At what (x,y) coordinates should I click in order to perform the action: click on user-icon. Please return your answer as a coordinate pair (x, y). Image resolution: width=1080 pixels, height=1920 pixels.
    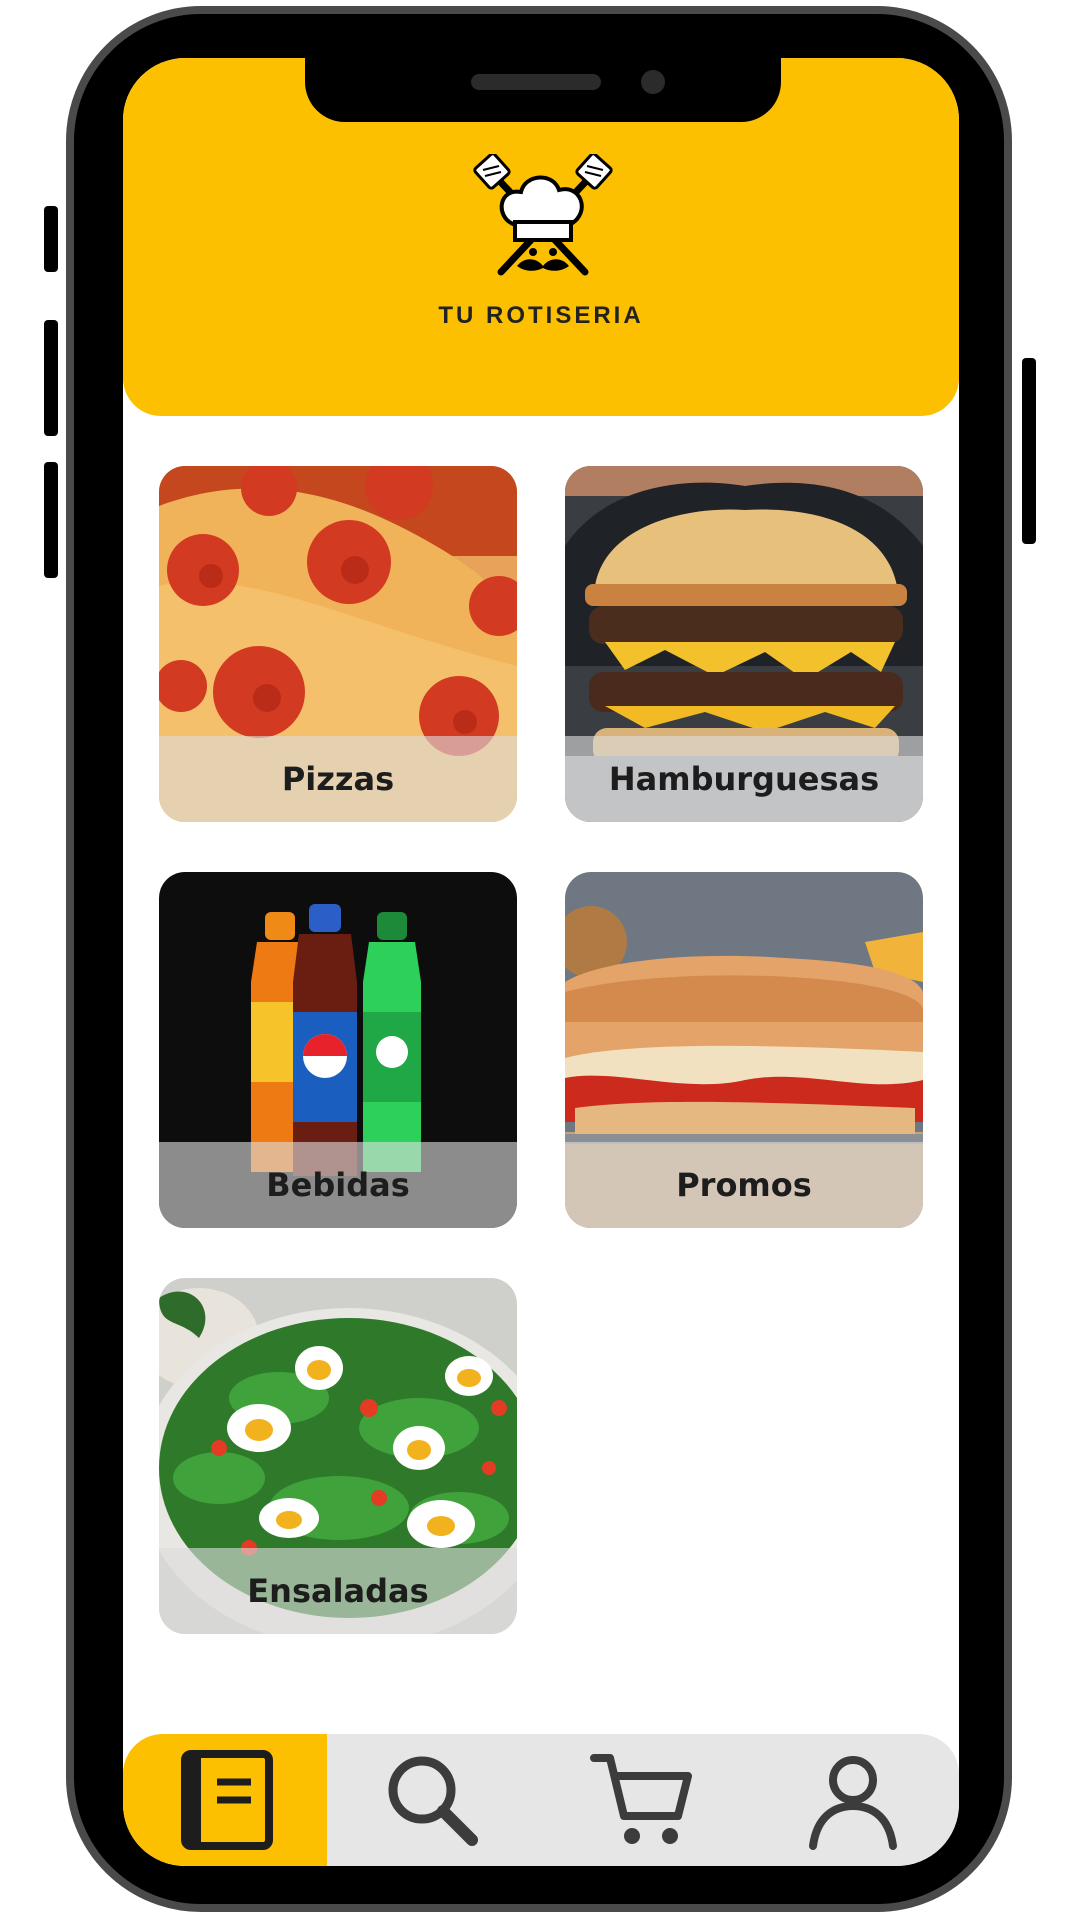
    Looking at the image, I should click on (853, 1803).